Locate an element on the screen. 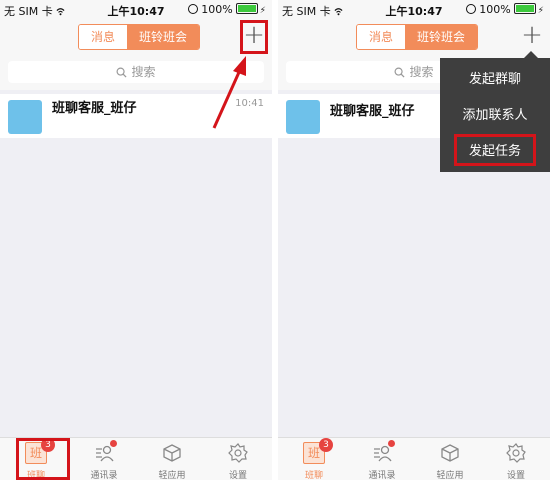 This screenshot has height=480, width=550. notification-dot is located at coordinates (391, 443).